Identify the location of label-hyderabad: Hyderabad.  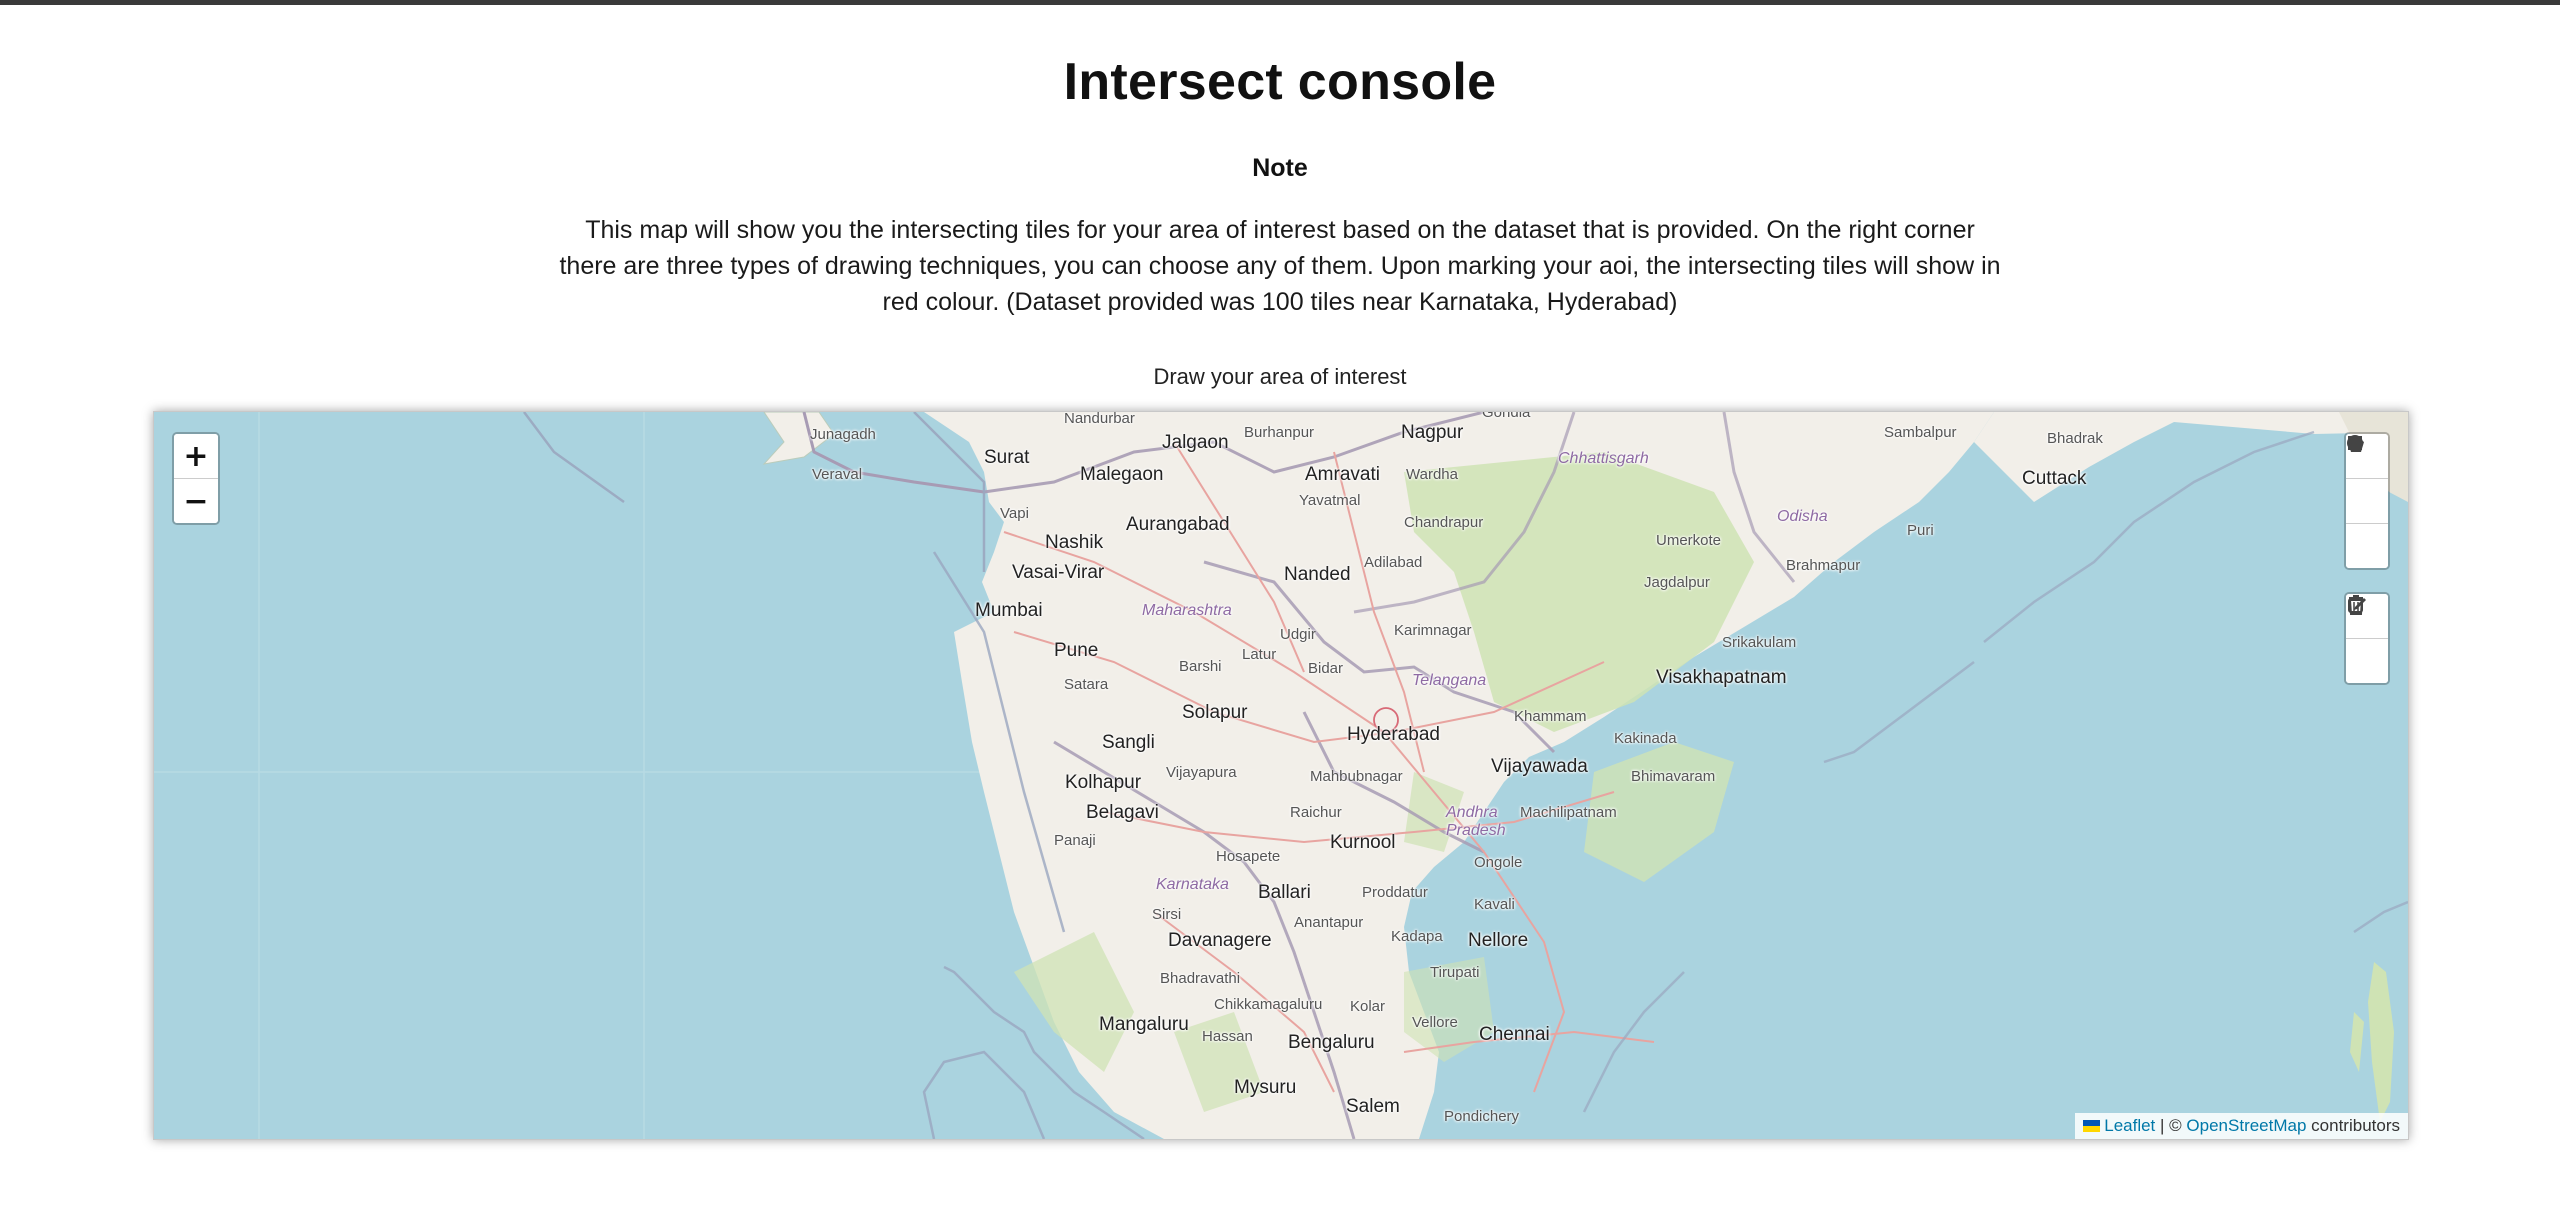
(1393, 734).